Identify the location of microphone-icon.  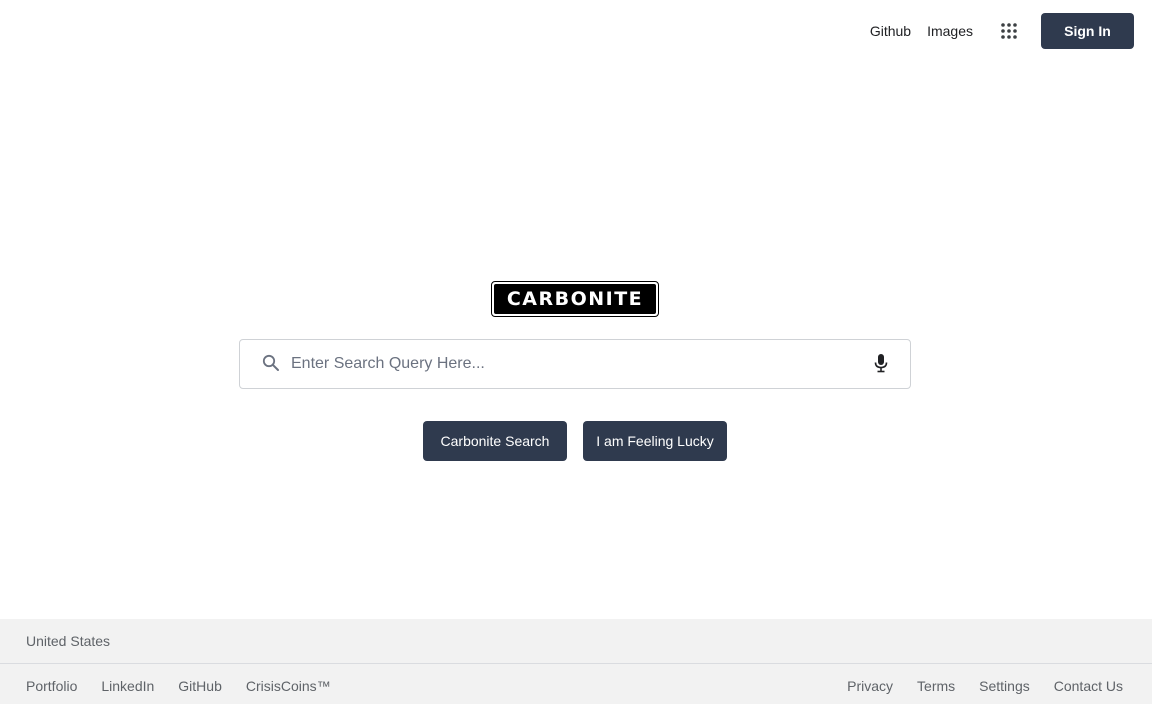
(881, 363).